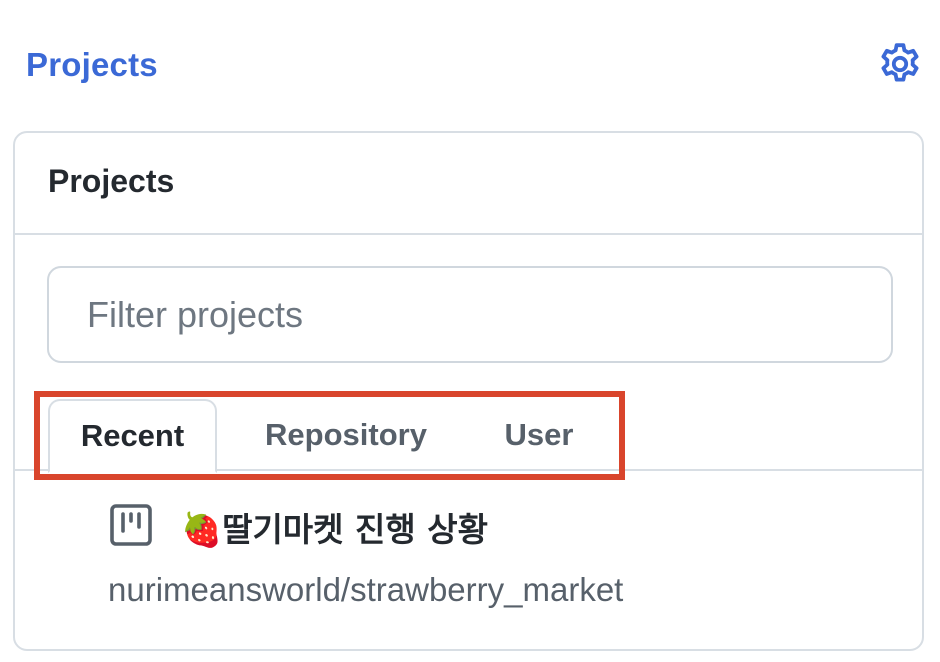 This screenshot has height=662, width=940. Describe the element at coordinates (470, 314) in the screenshot. I see `filter-projects-input` at that location.